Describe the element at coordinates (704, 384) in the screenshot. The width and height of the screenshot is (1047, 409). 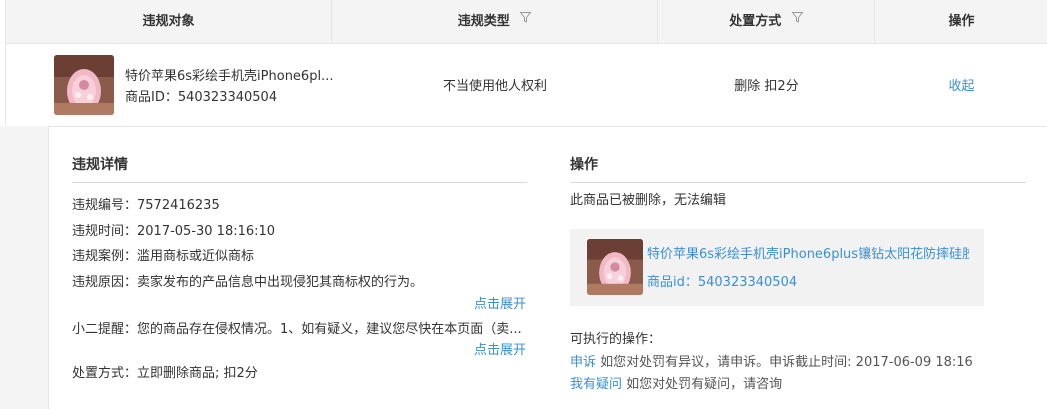
I see `question-text: 如您对处罚有疑问，请咨询` at that location.